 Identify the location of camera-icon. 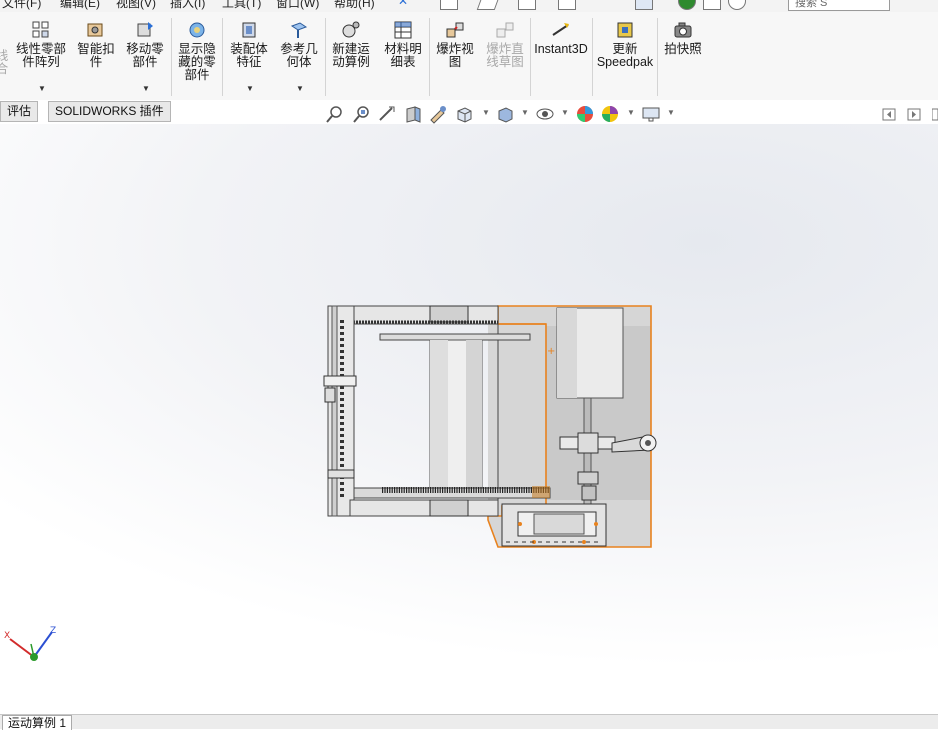
(683, 30).